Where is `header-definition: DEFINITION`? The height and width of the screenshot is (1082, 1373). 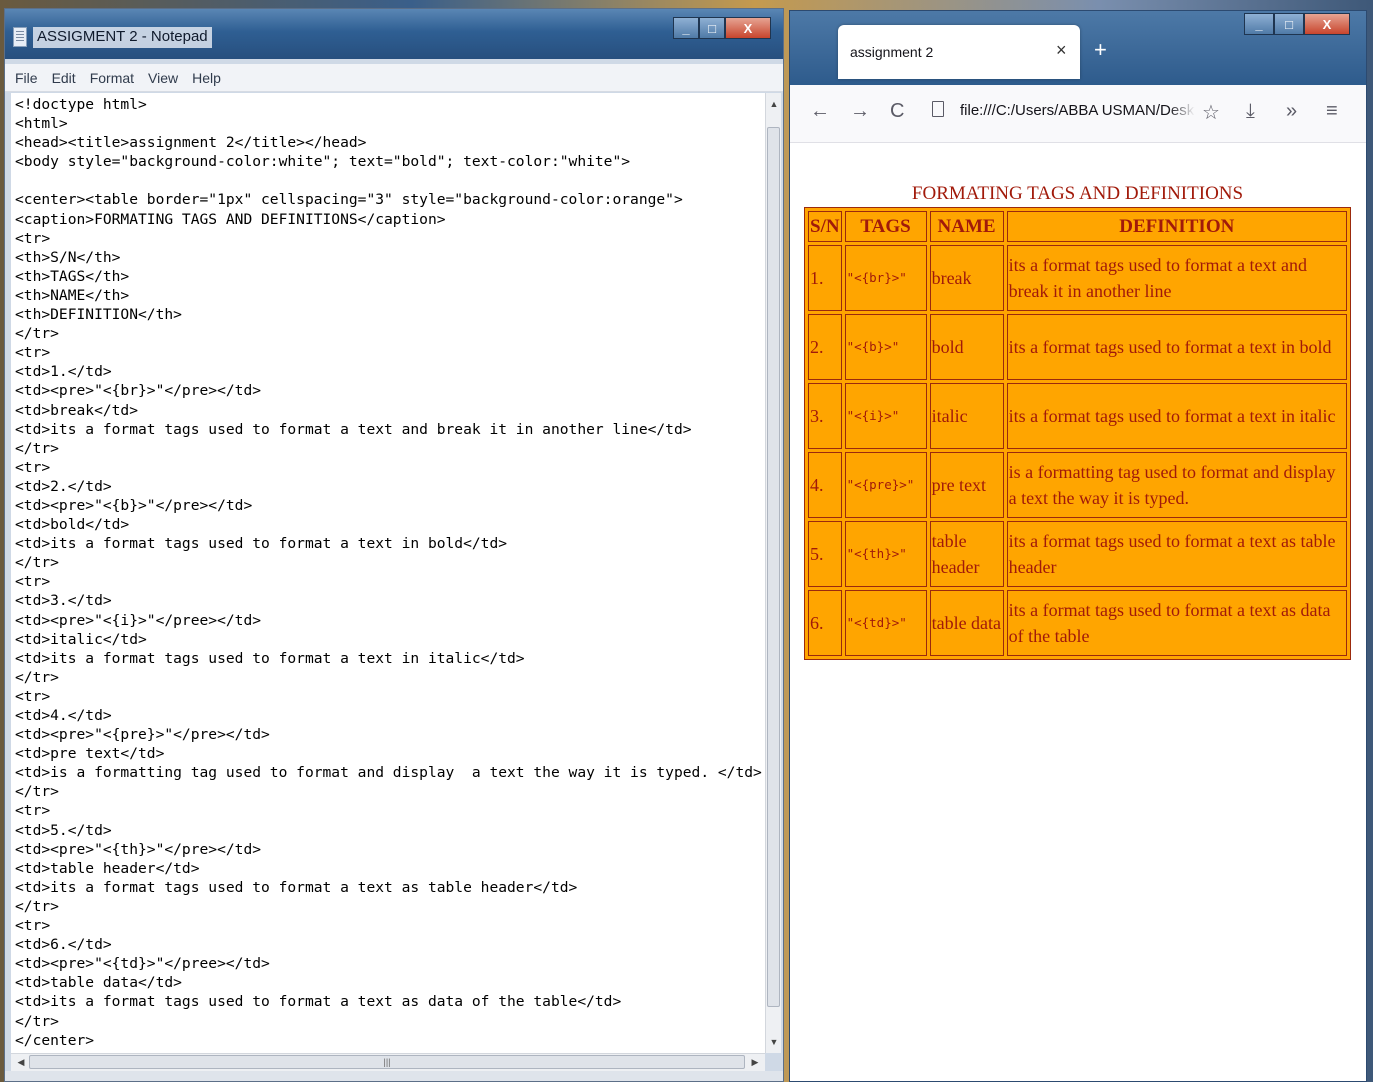 header-definition: DEFINITION is located at coordinates (1176, 226).